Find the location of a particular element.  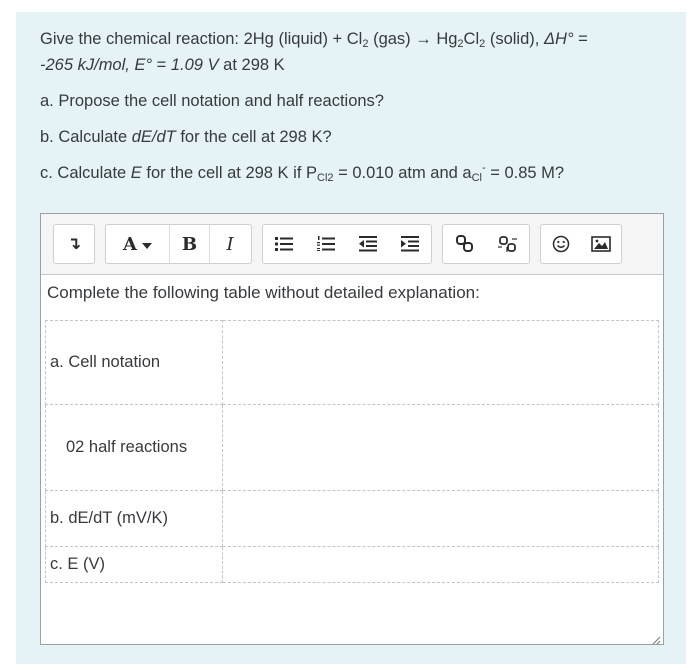

text-segment: Cl is located at coordinates (471, 39).